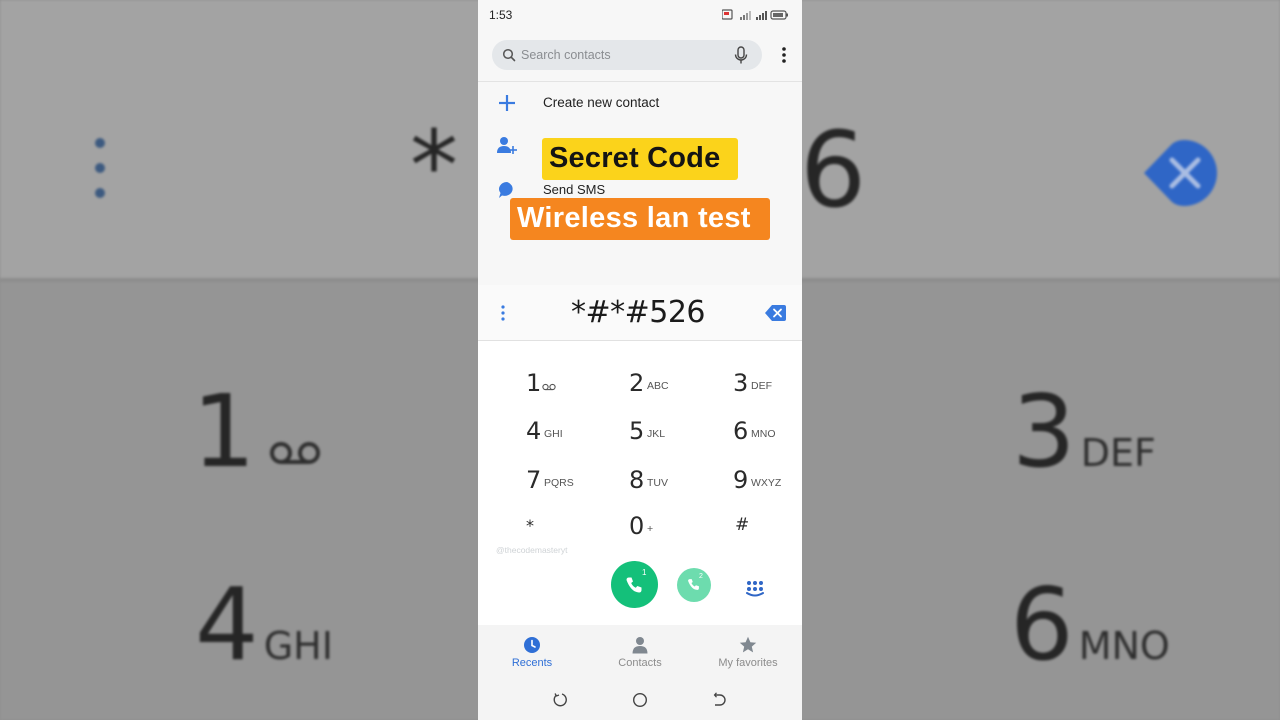 Image resolution: width=1280 pixels, height=720 pixels. I want to click on search-bar, so click(627, 55).